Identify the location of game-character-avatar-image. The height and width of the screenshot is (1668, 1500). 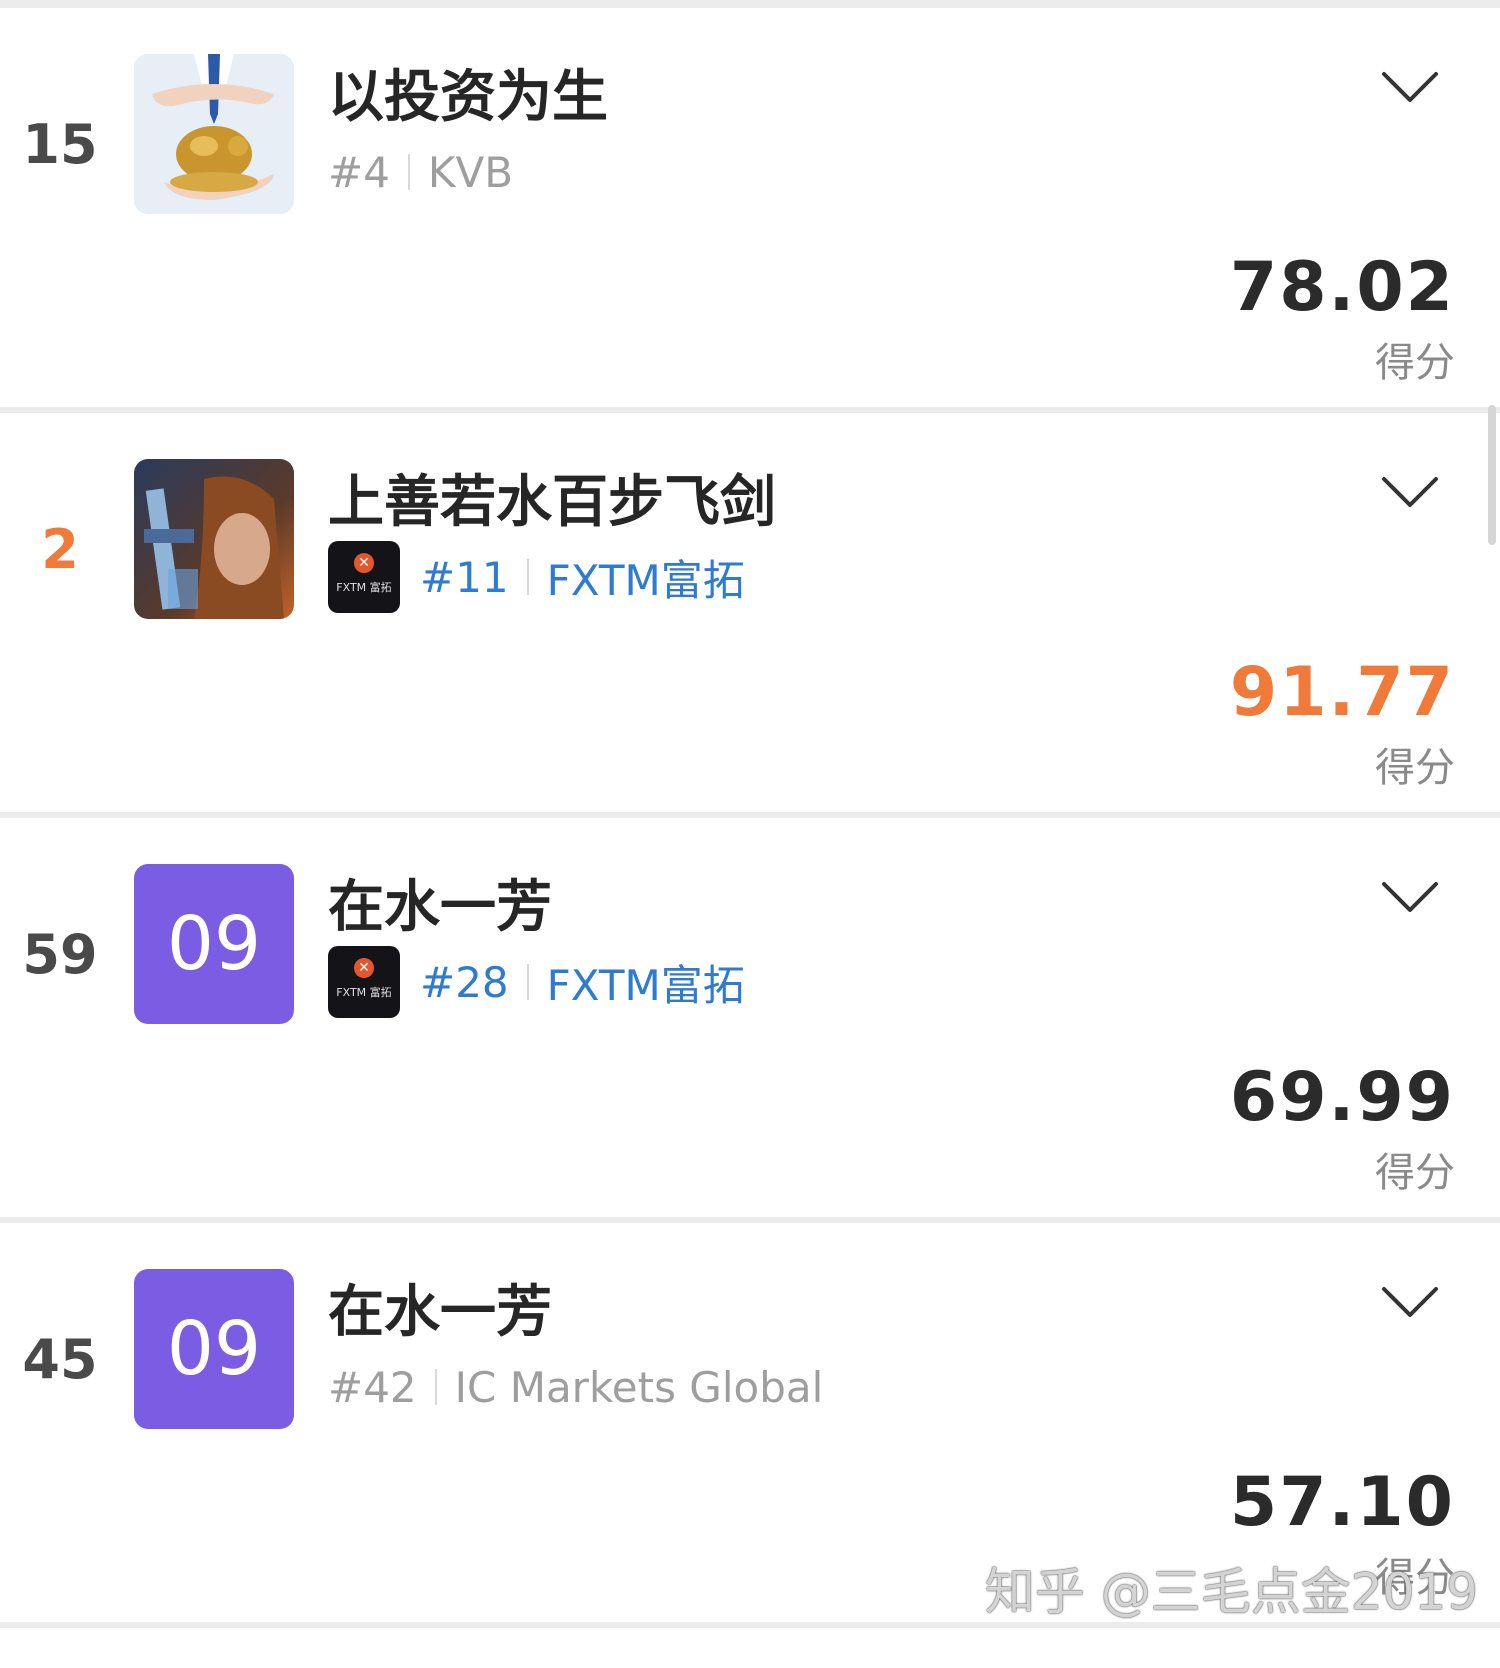
(214, 539).